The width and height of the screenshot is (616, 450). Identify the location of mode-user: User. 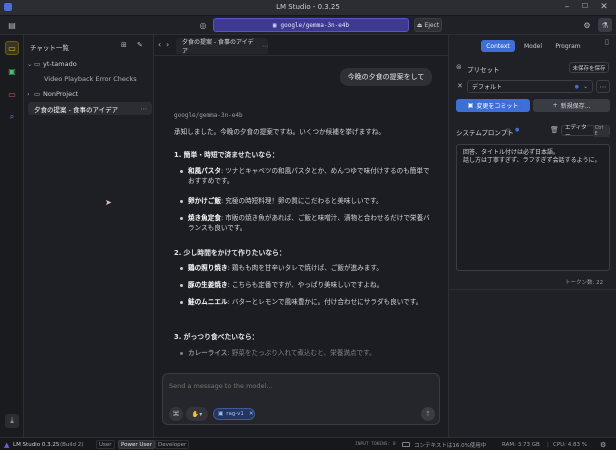
(105, 444).